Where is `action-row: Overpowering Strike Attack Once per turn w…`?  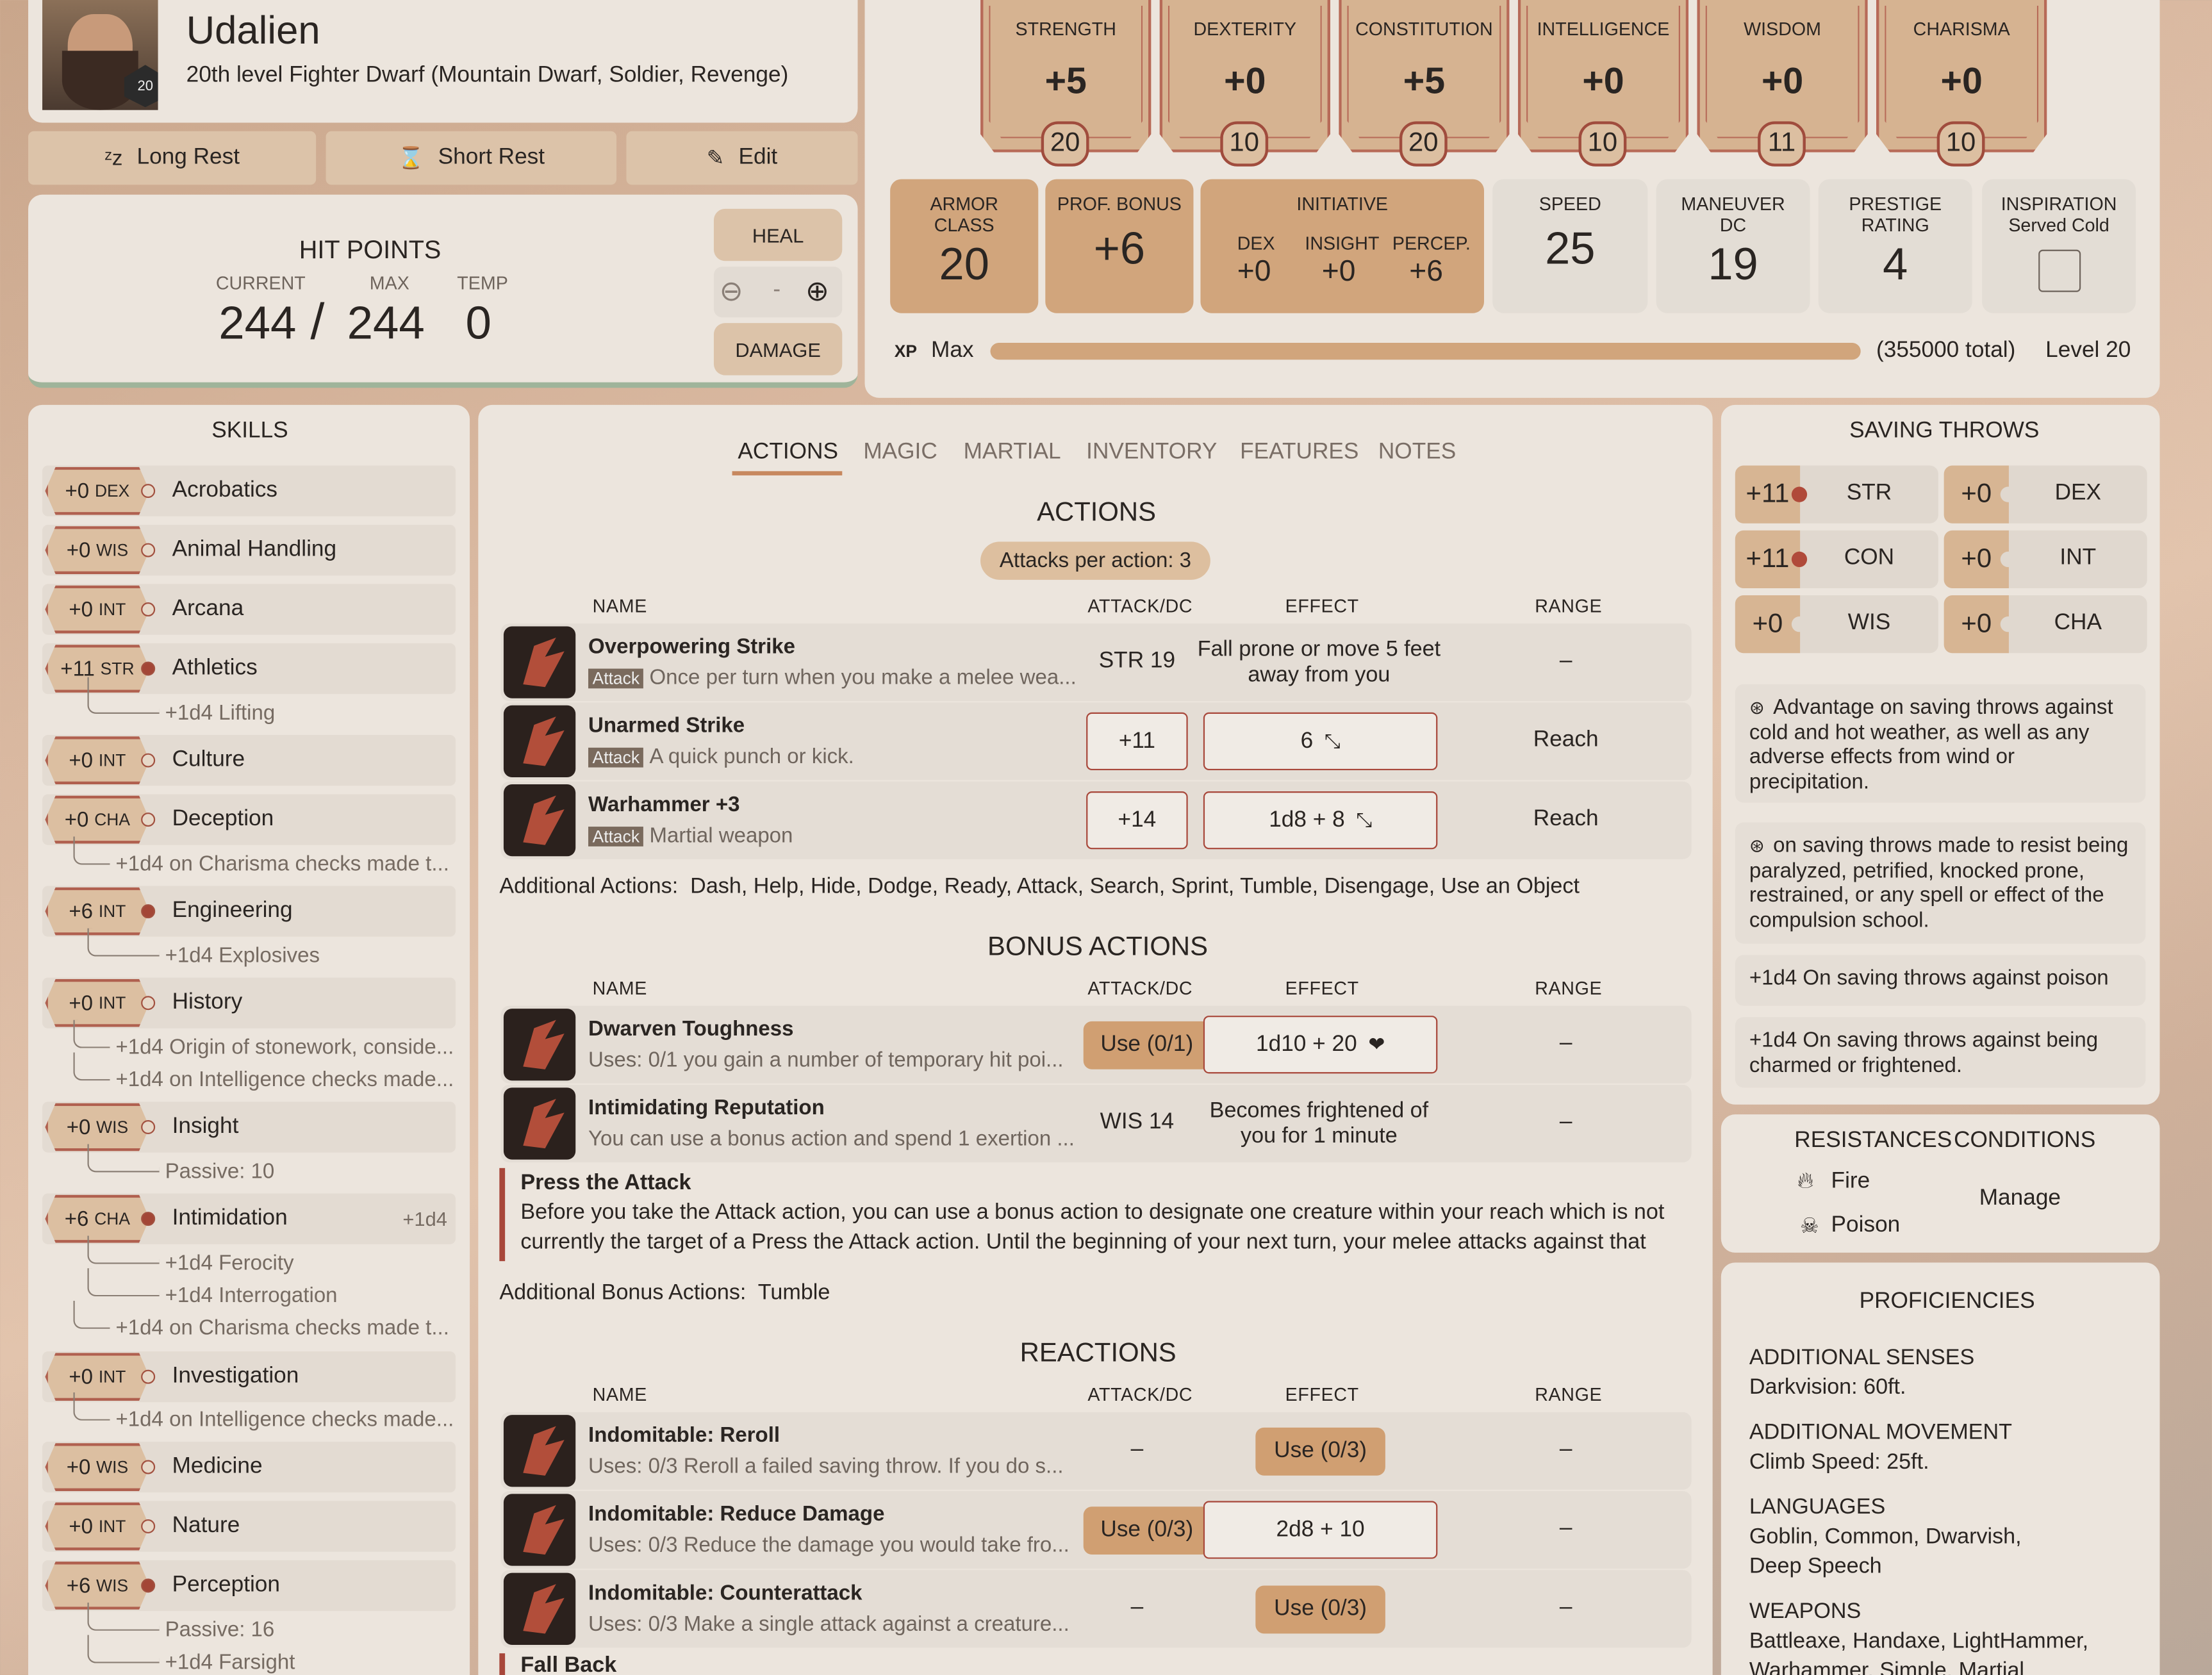
action-row: Overpowering Strike Attack Once per turn w… is located at coordinates (1096, 663).